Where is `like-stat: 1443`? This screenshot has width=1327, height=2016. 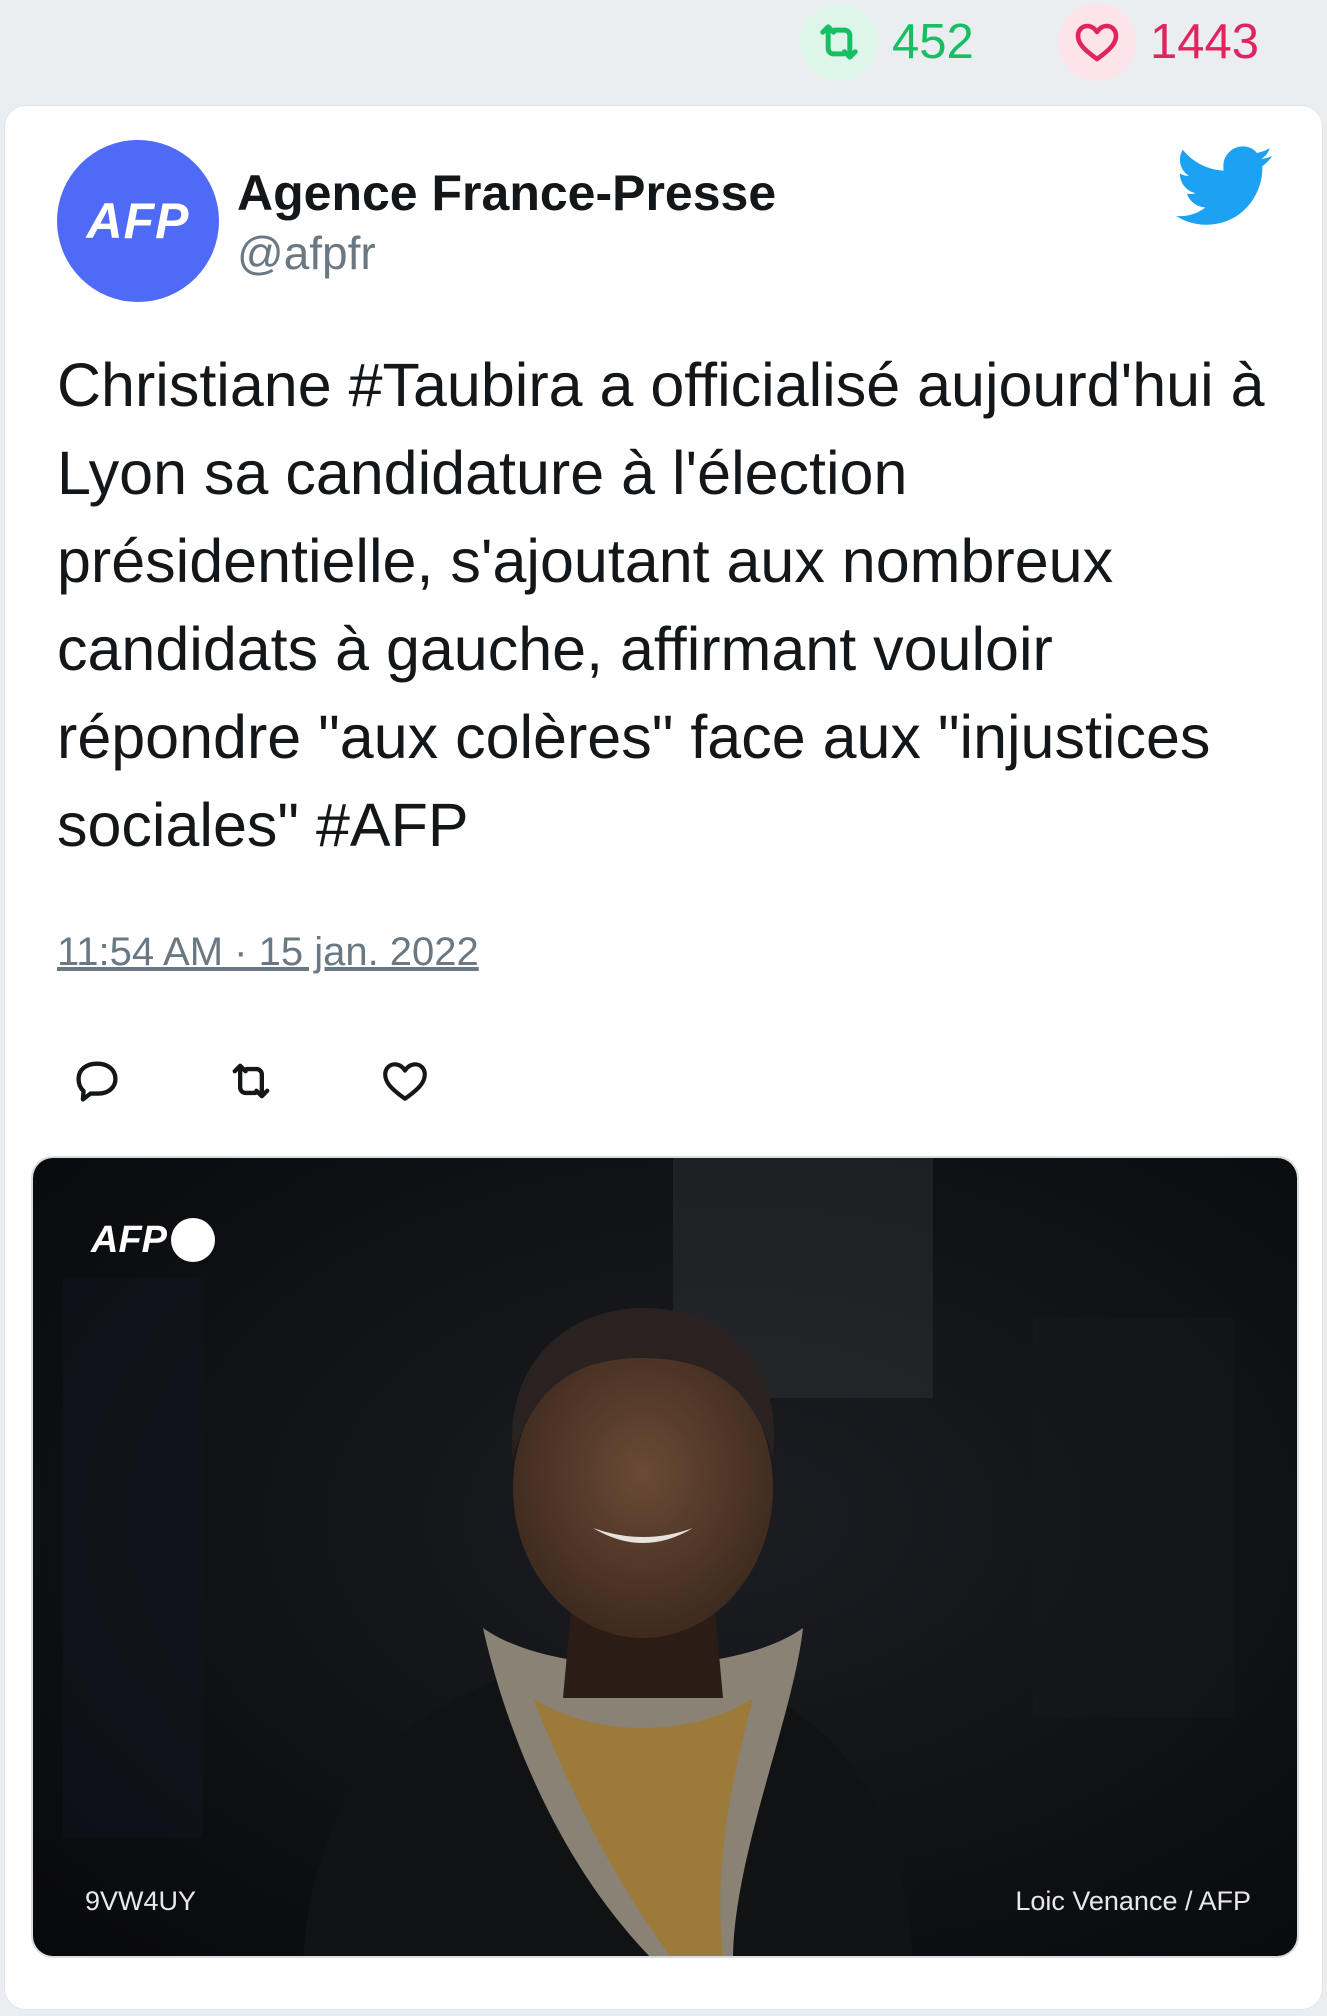
like-stat: 1443 is located at coordinates (1159, 42).